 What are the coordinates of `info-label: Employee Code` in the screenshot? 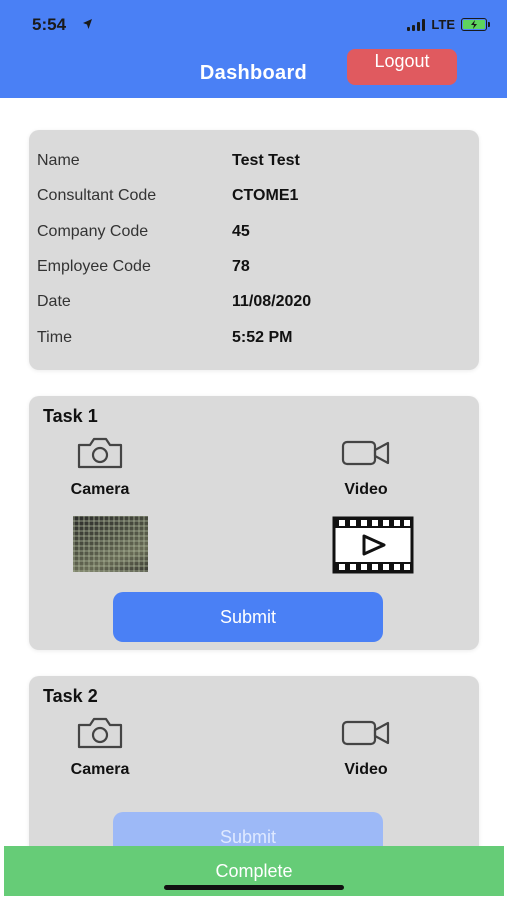 It's located at (94, 266).